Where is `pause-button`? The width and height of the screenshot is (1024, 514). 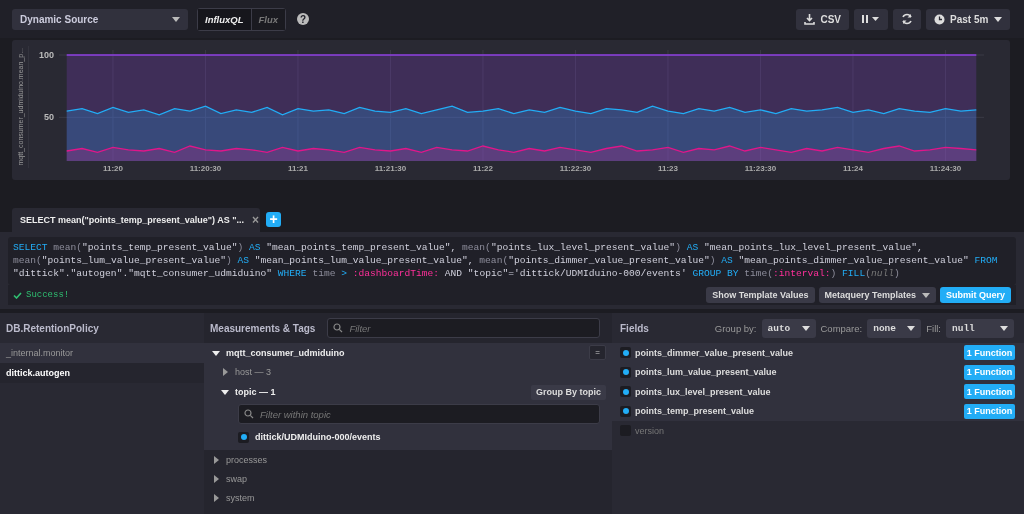
pause-button is located at coordinates (871, 19).